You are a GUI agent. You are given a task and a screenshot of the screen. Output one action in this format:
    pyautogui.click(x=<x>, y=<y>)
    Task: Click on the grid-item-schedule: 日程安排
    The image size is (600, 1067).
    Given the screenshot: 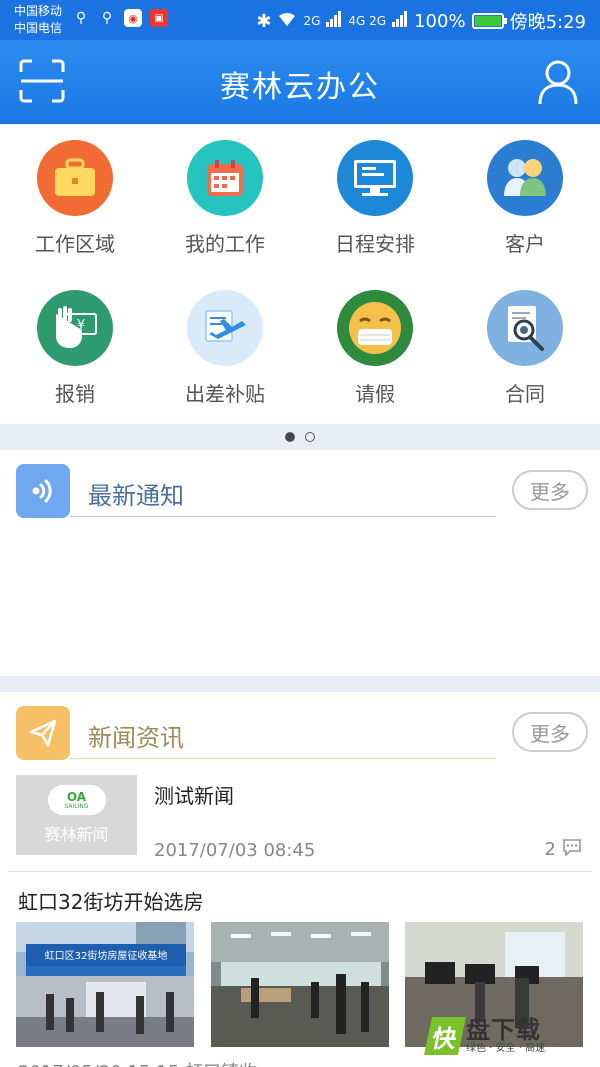 What is the action you would take?
    pyautogui.click(x=375, y=199)
    